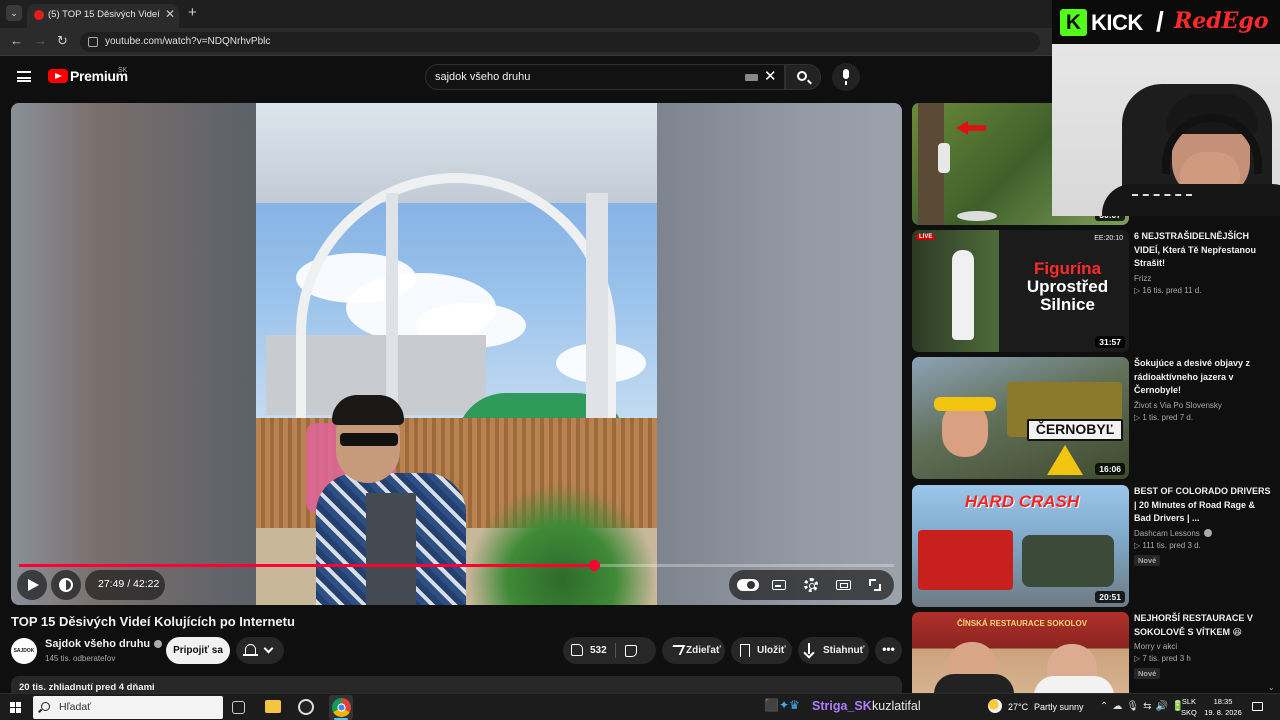 Image resolution: width=1280 pixels, height=720 pixels. Describe the element at coordinates (341, 707) in the screenshot. I see `chrome-app-icon` at that location.